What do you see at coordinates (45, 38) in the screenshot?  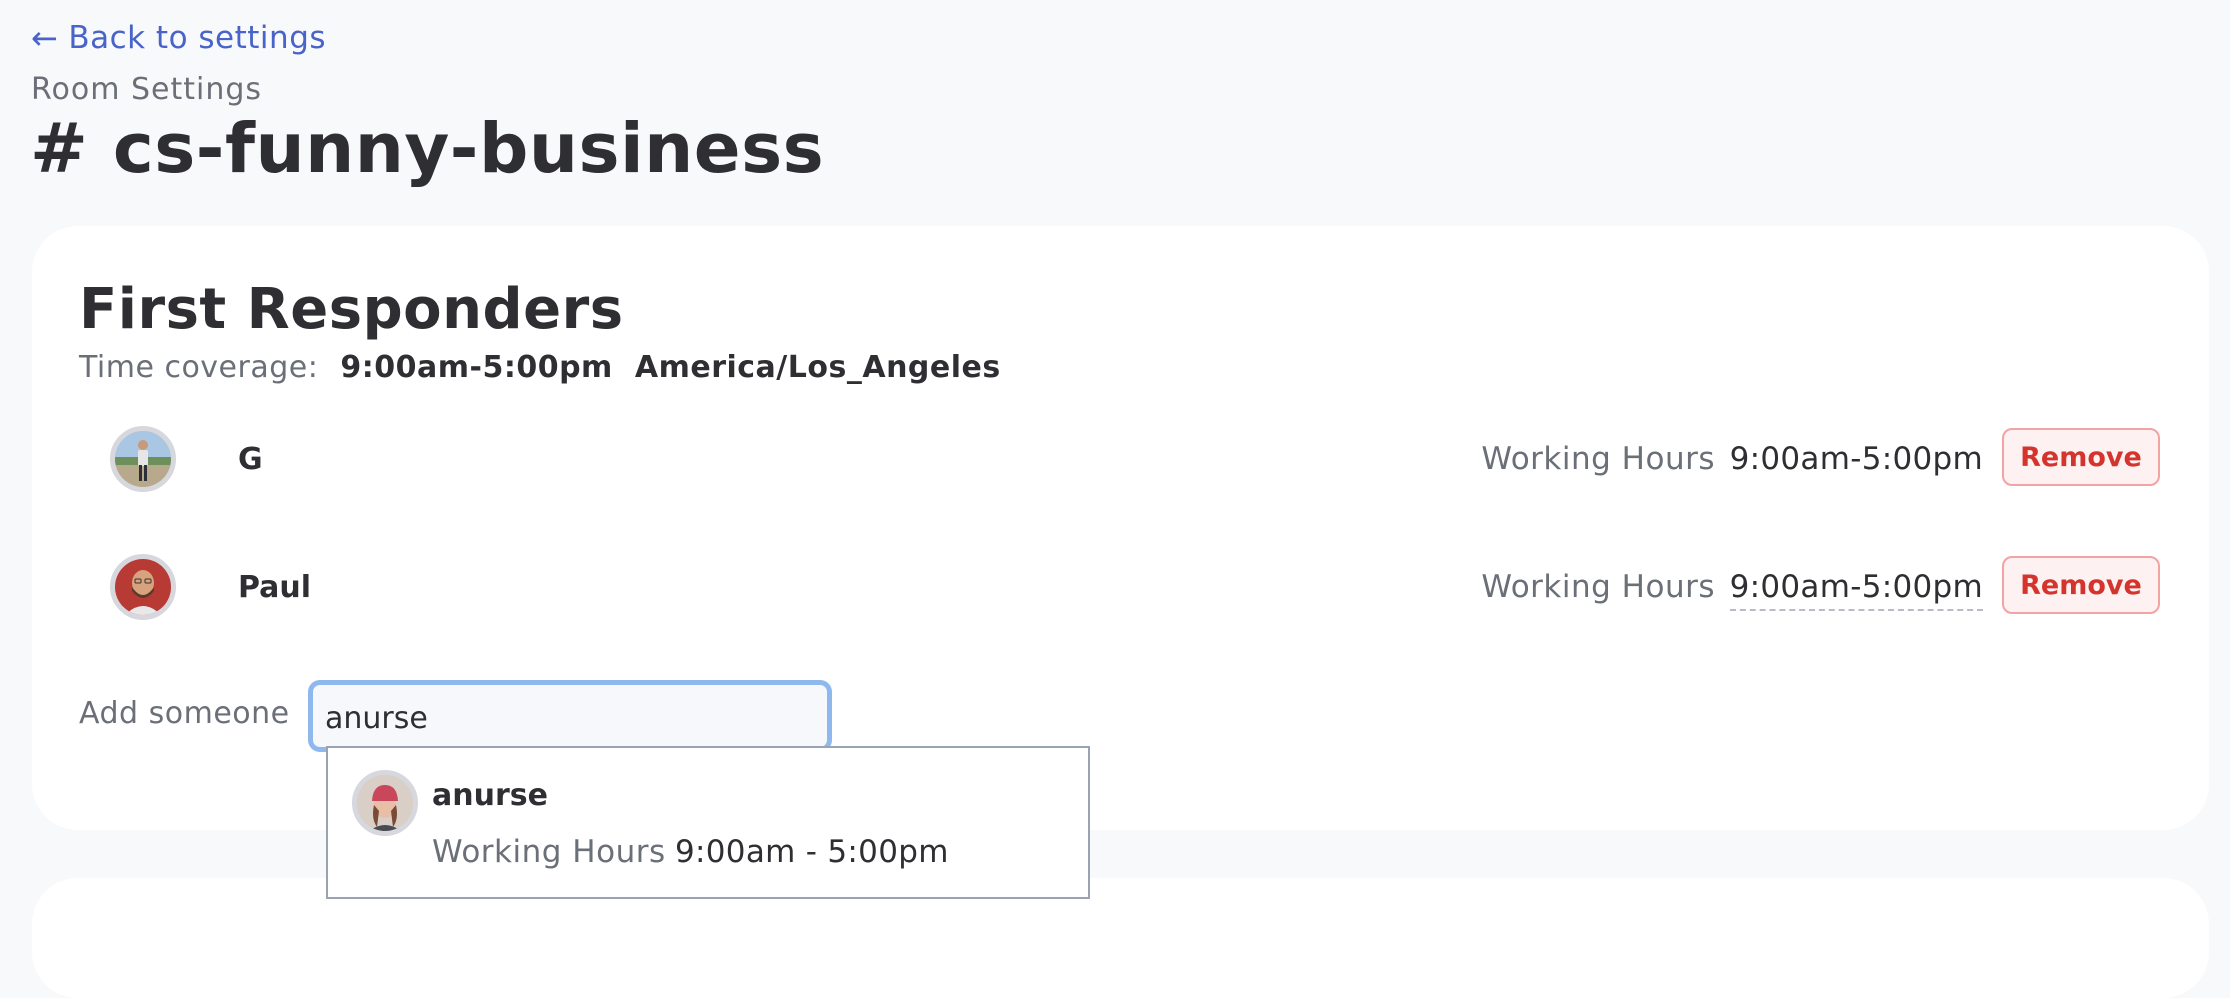 I see `arrow-left-icon: ←` at bounding box center [45, 38].